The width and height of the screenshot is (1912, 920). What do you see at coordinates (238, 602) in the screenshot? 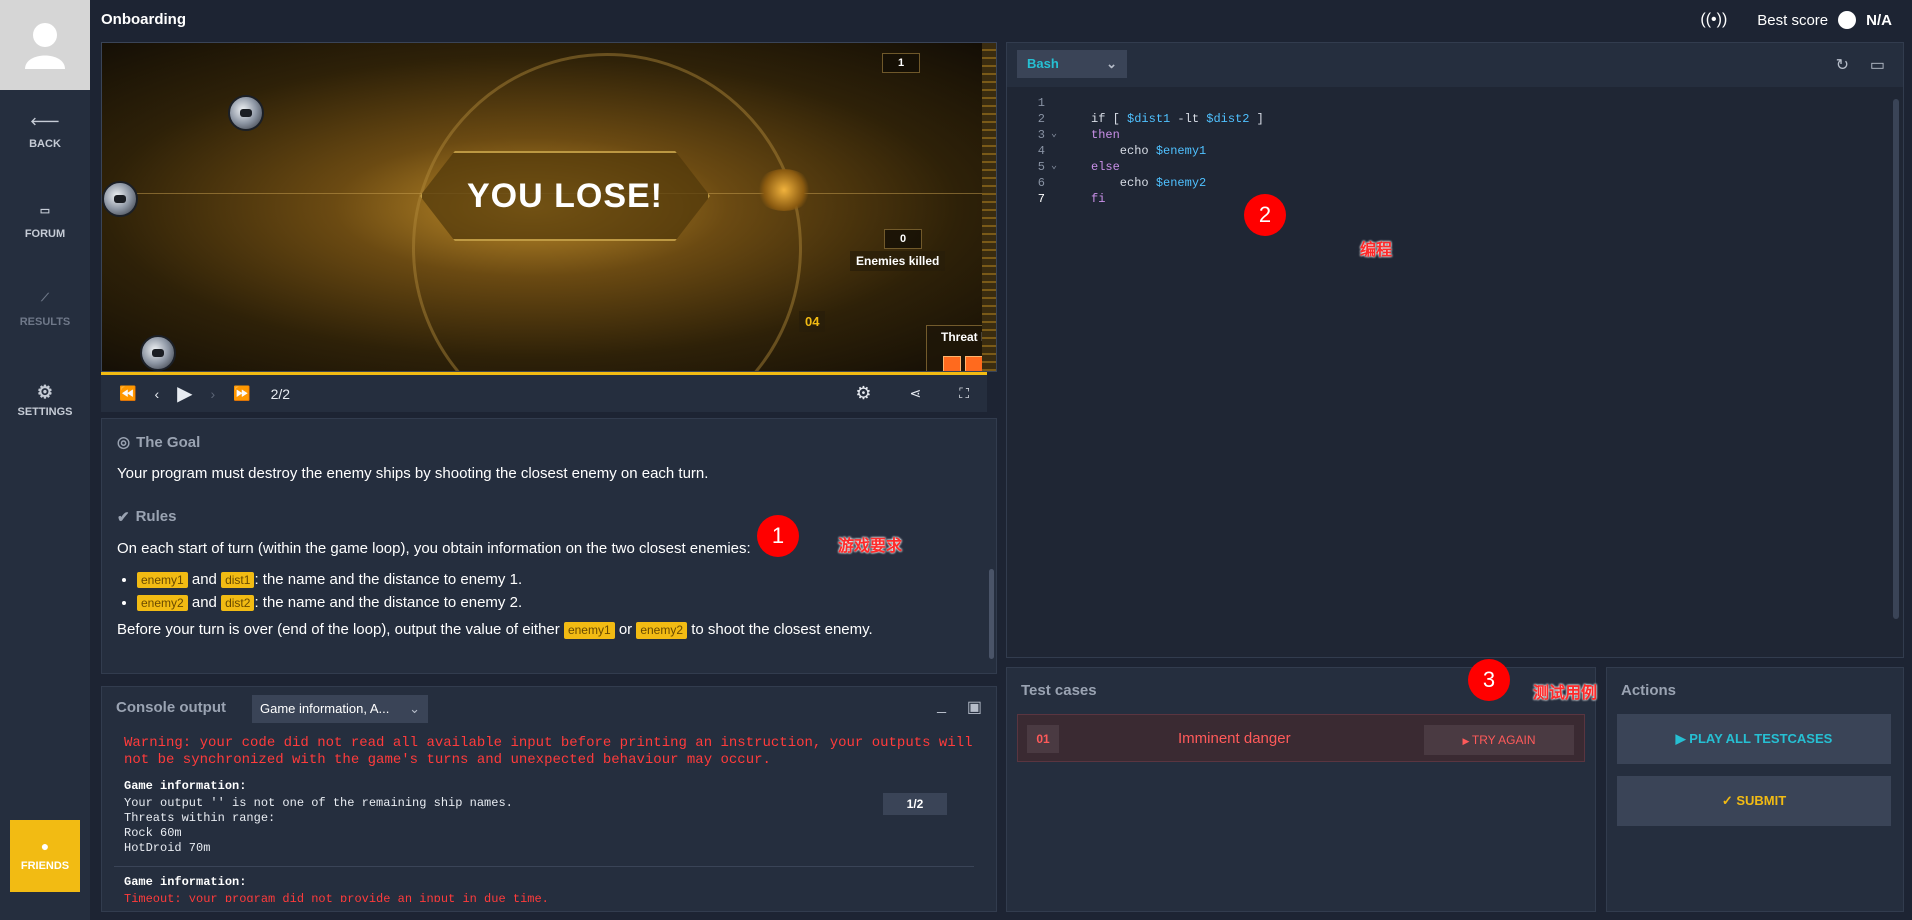
I see `code-tag: dist2` at bounding box center [238, 602].